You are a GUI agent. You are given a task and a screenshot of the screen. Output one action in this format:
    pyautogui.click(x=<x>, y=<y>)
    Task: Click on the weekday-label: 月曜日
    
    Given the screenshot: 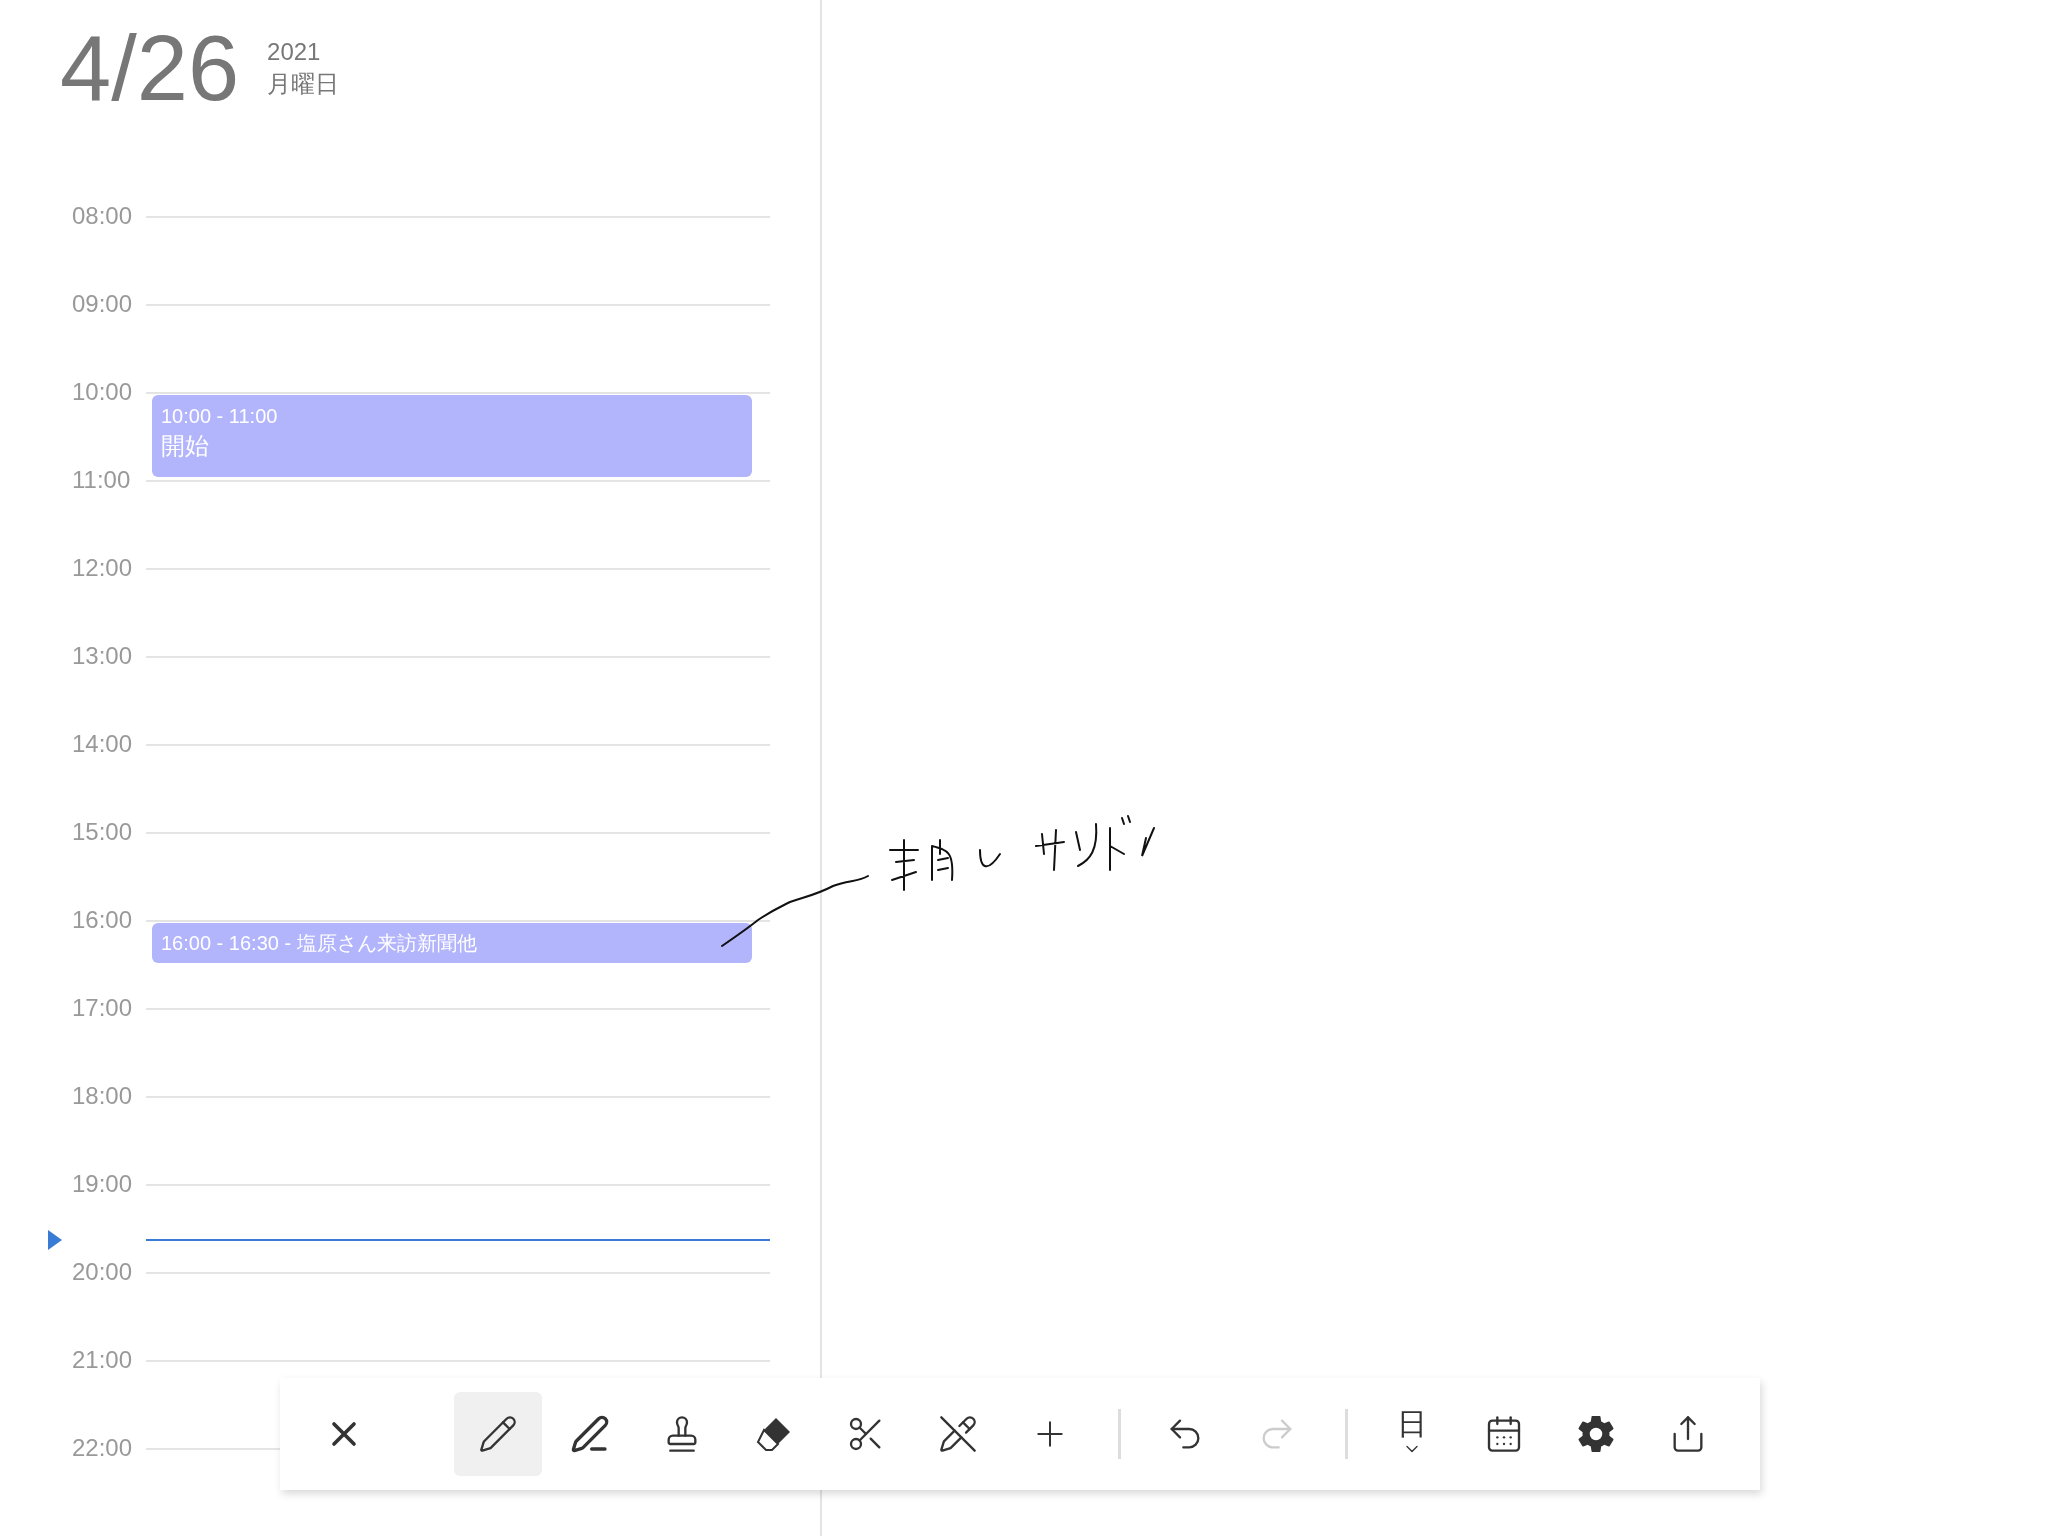 What is the action you would take?
    pyautogui.click(x=303, y=84)
    